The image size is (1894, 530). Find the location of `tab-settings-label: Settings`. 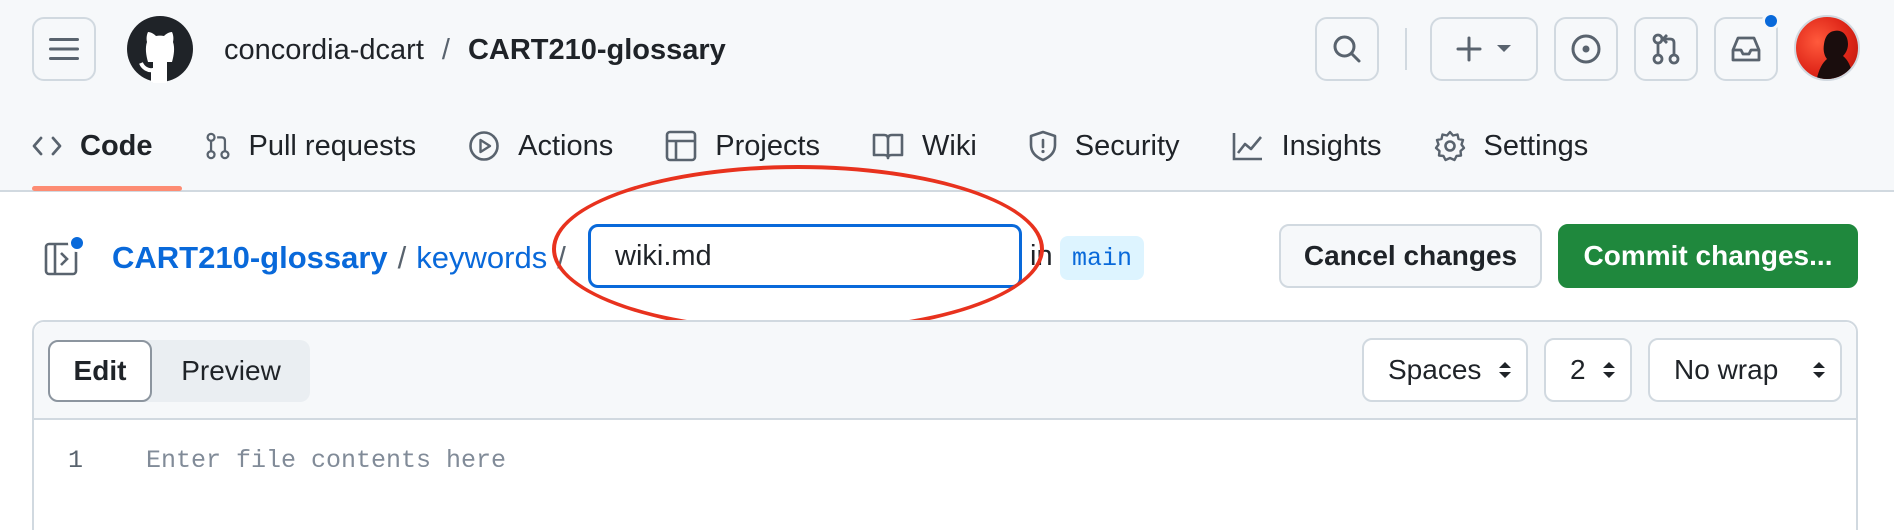

tab-settings-label: Settings is located at coordinates (1536, 145).